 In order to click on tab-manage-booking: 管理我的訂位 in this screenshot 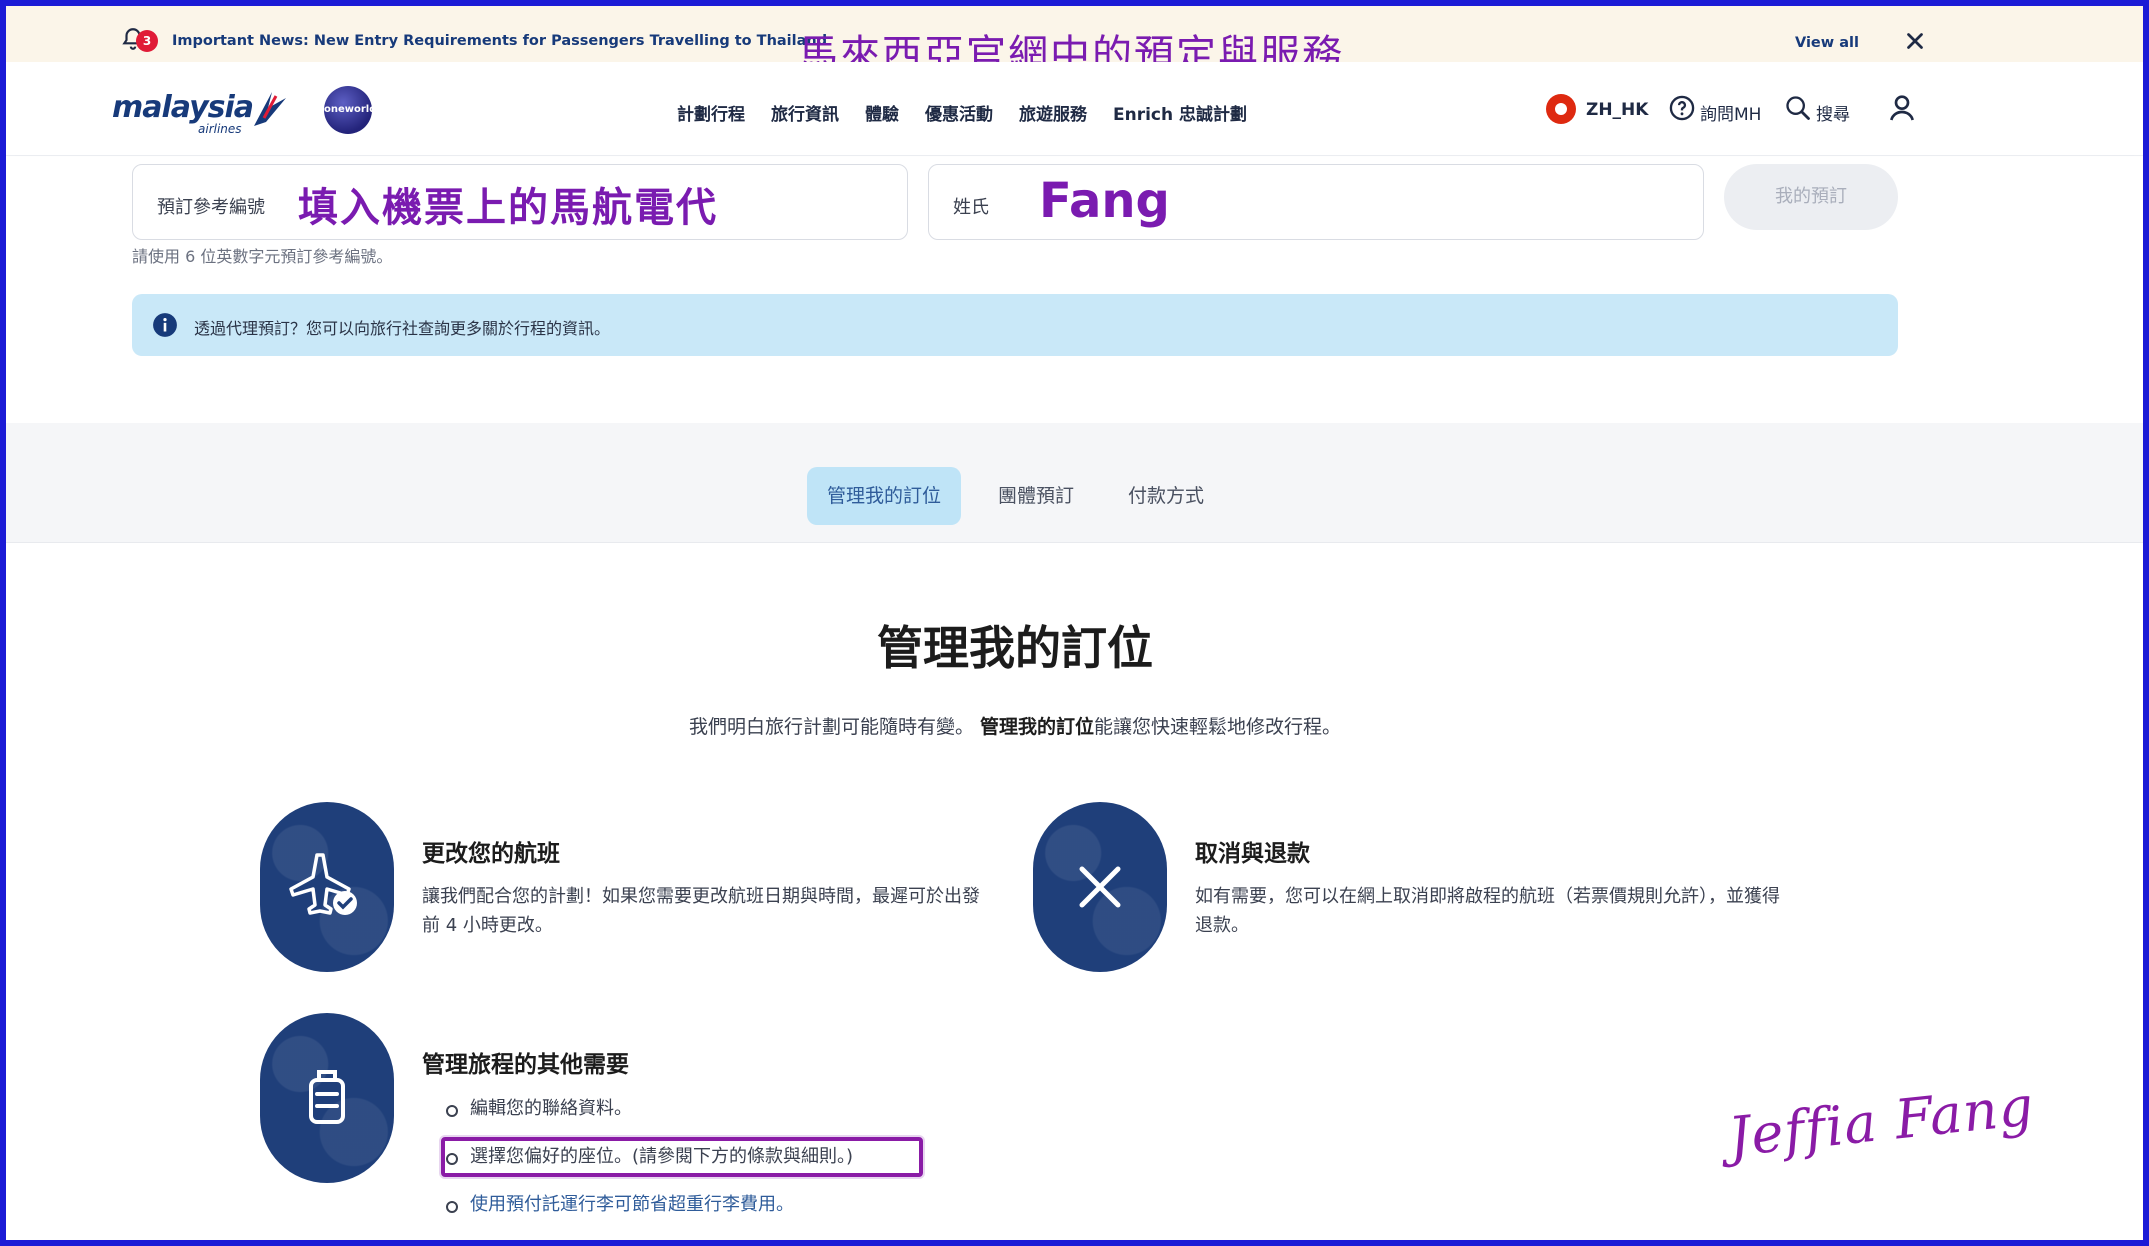, I will do `click(884, 496)`.